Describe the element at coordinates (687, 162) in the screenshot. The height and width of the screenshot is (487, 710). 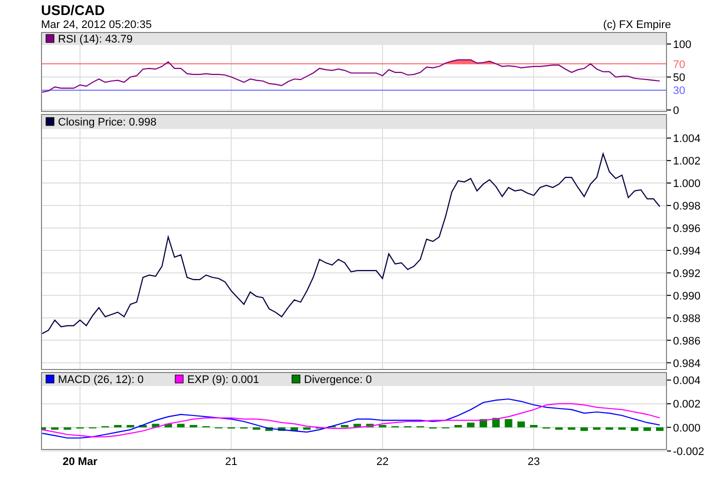
I see `axis-label: 1.002` at that location.